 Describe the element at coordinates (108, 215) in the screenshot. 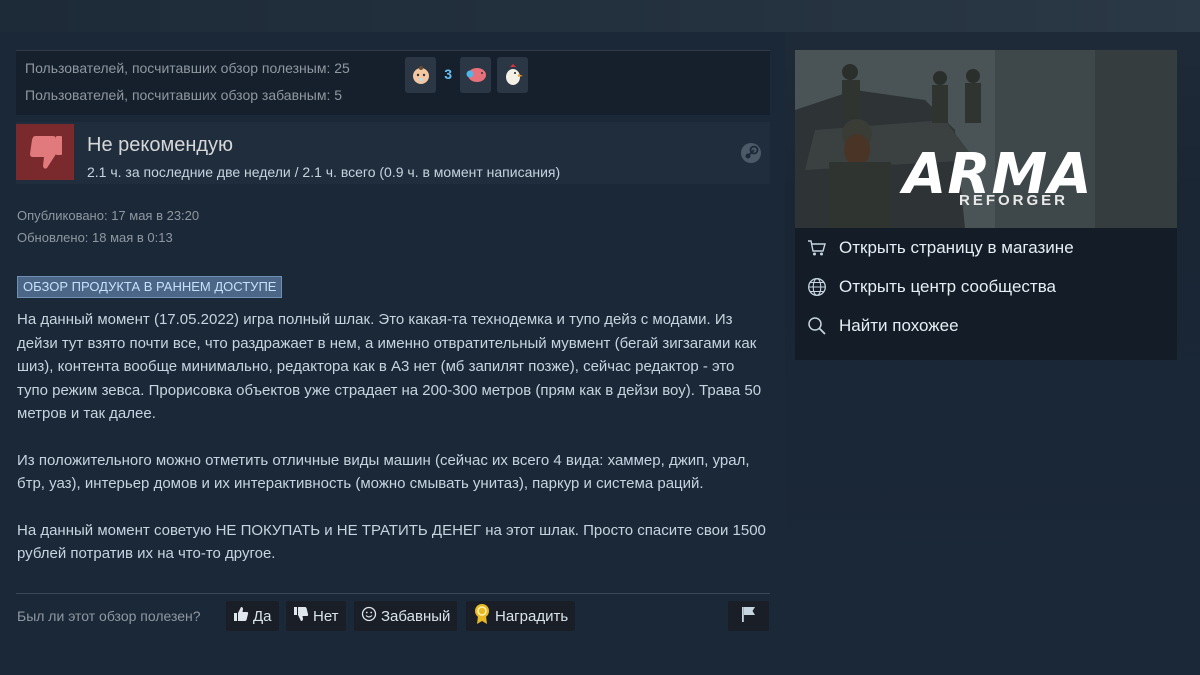

I see `published-date: Опубликовано: 17 мая в 23:20` at that location.